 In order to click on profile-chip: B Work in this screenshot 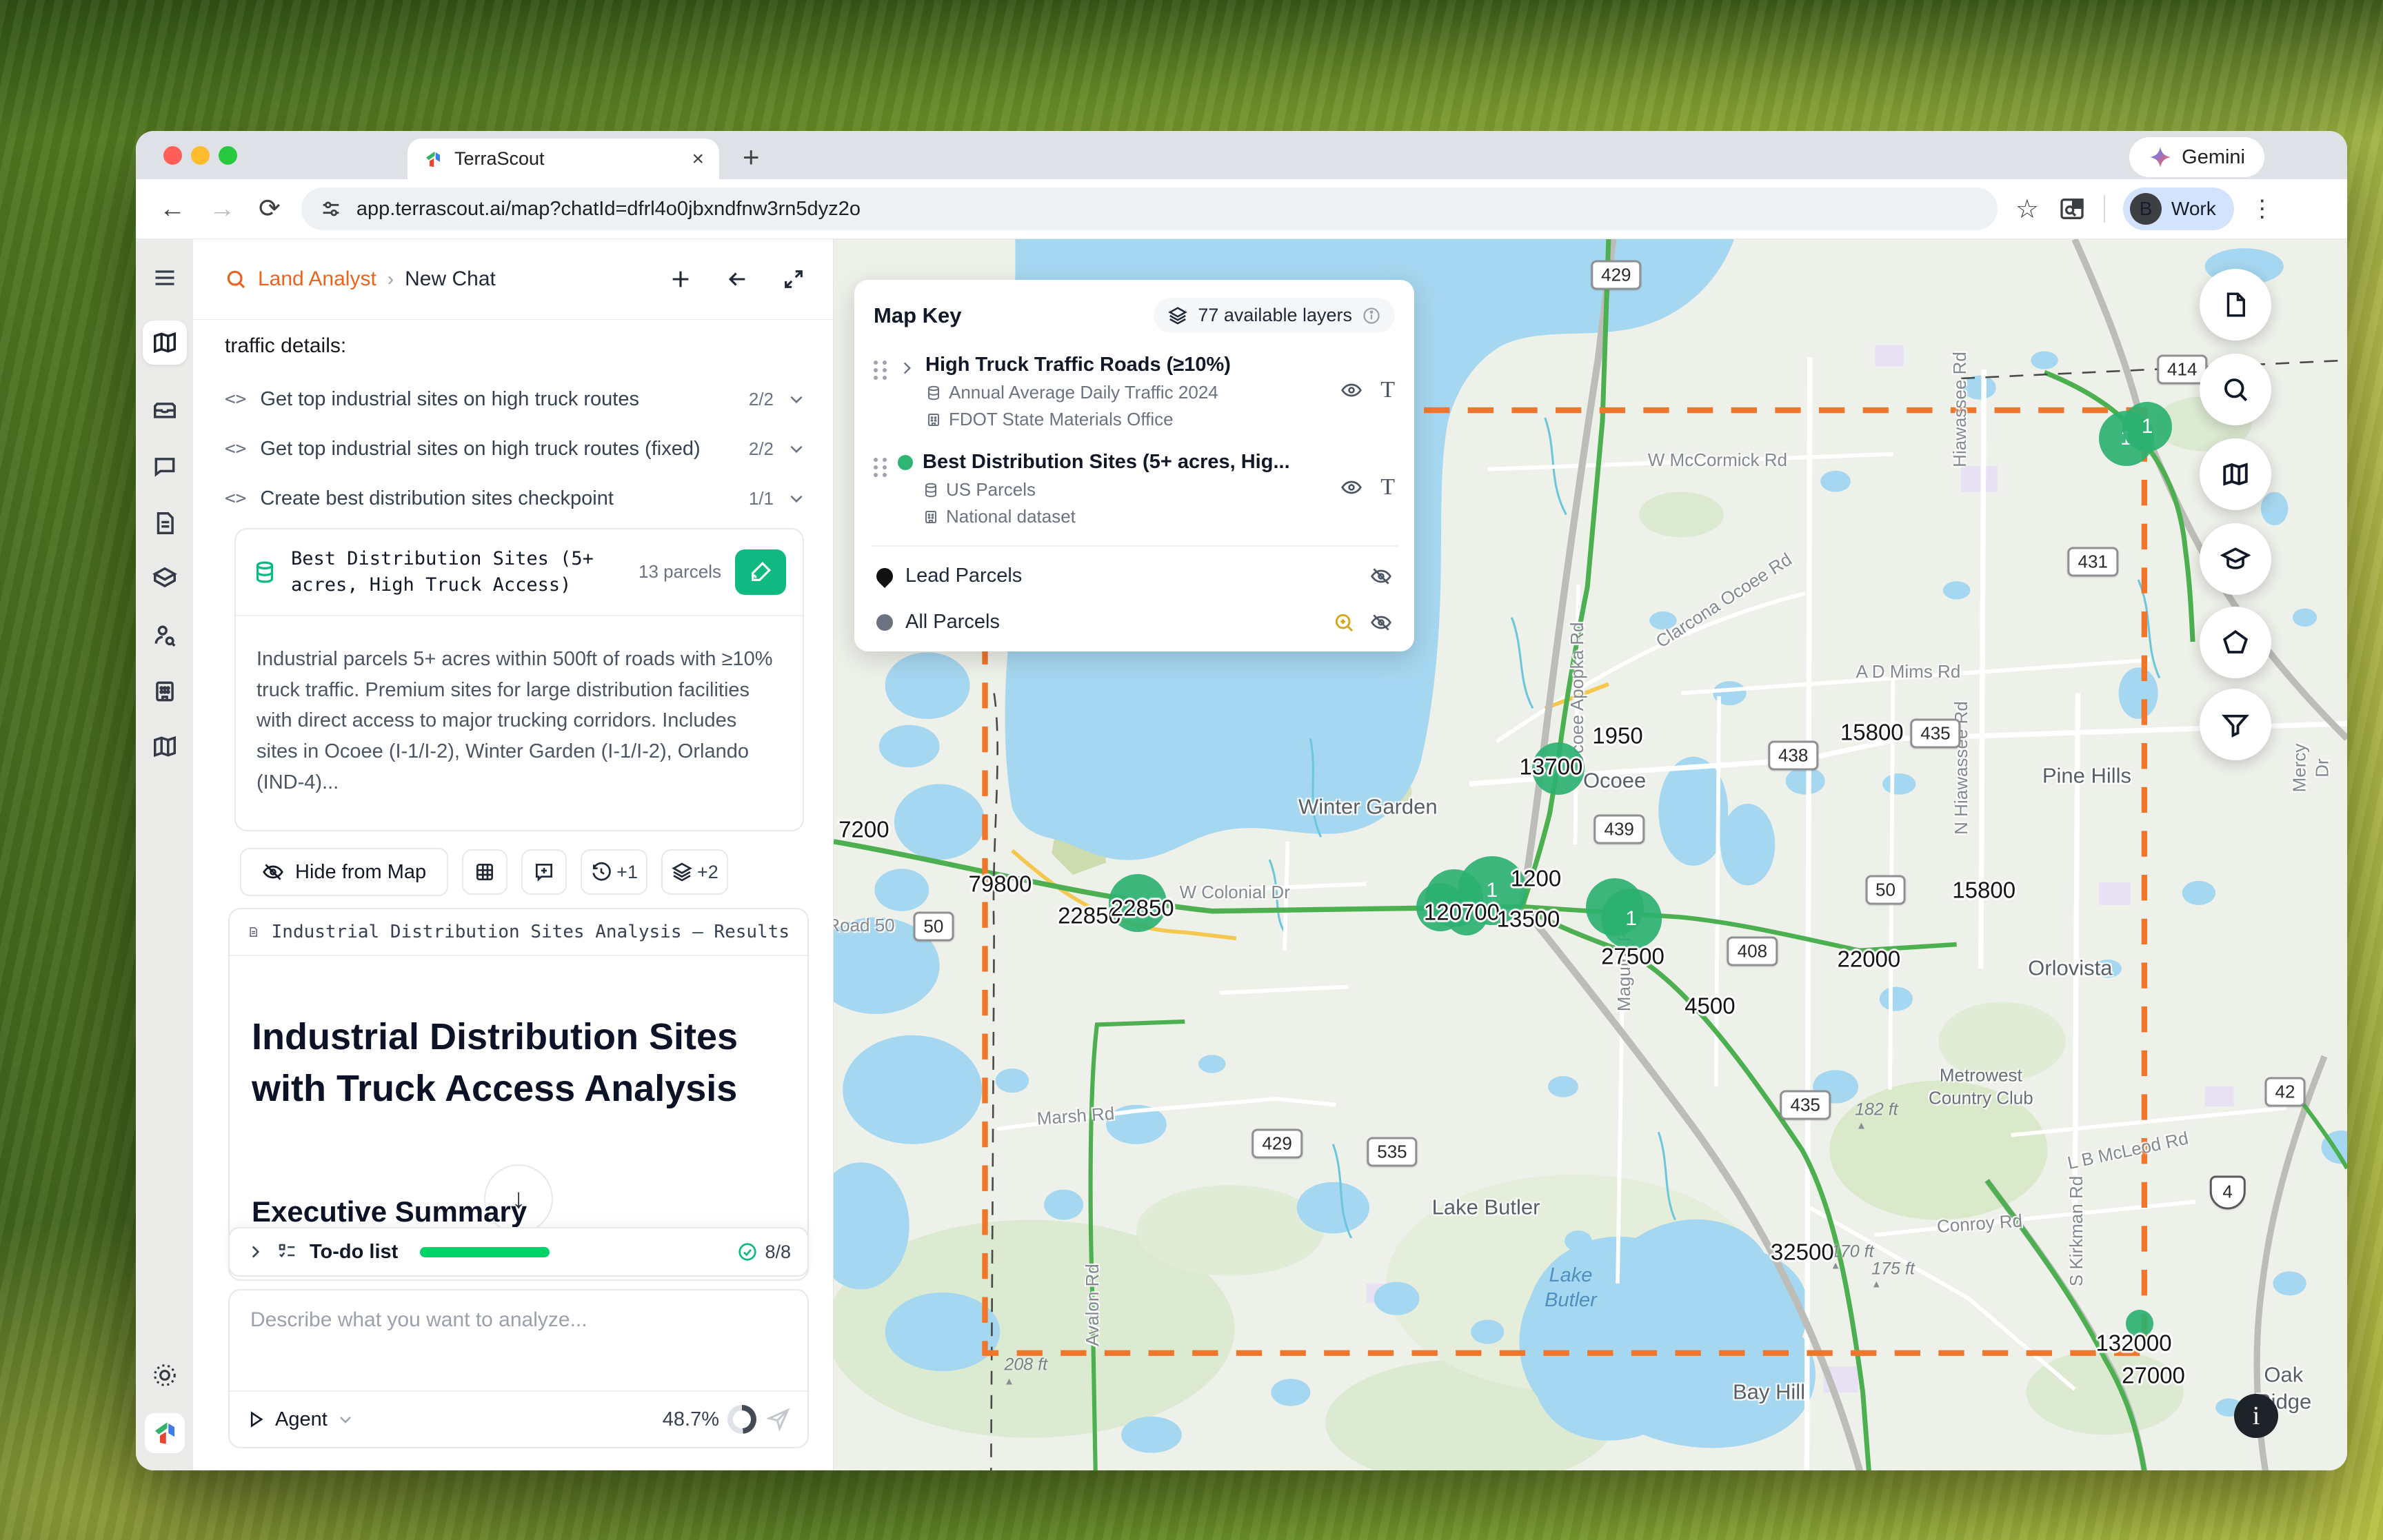, I will do `click(2178, 209)`.